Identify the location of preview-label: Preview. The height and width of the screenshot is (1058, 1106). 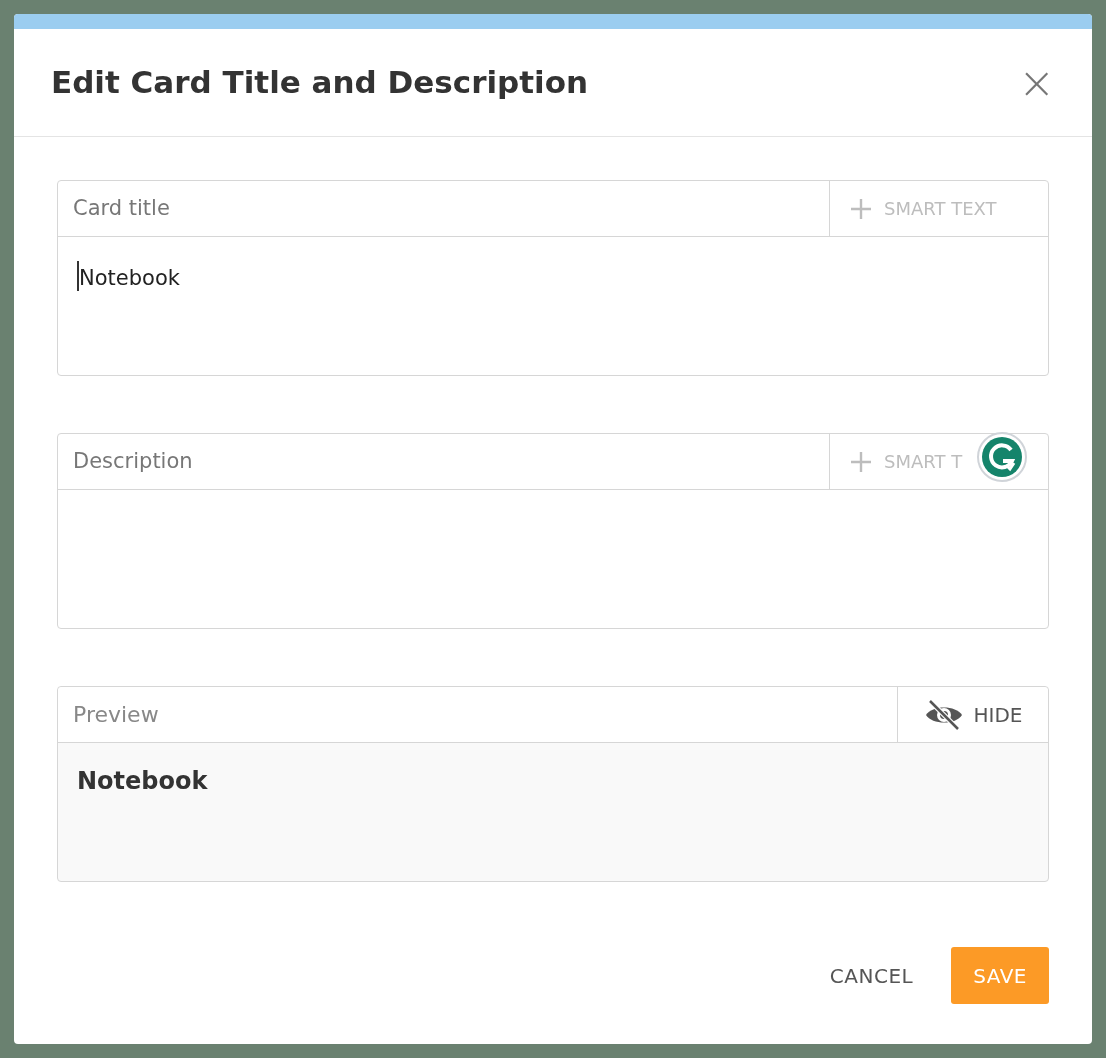
(116, 715).